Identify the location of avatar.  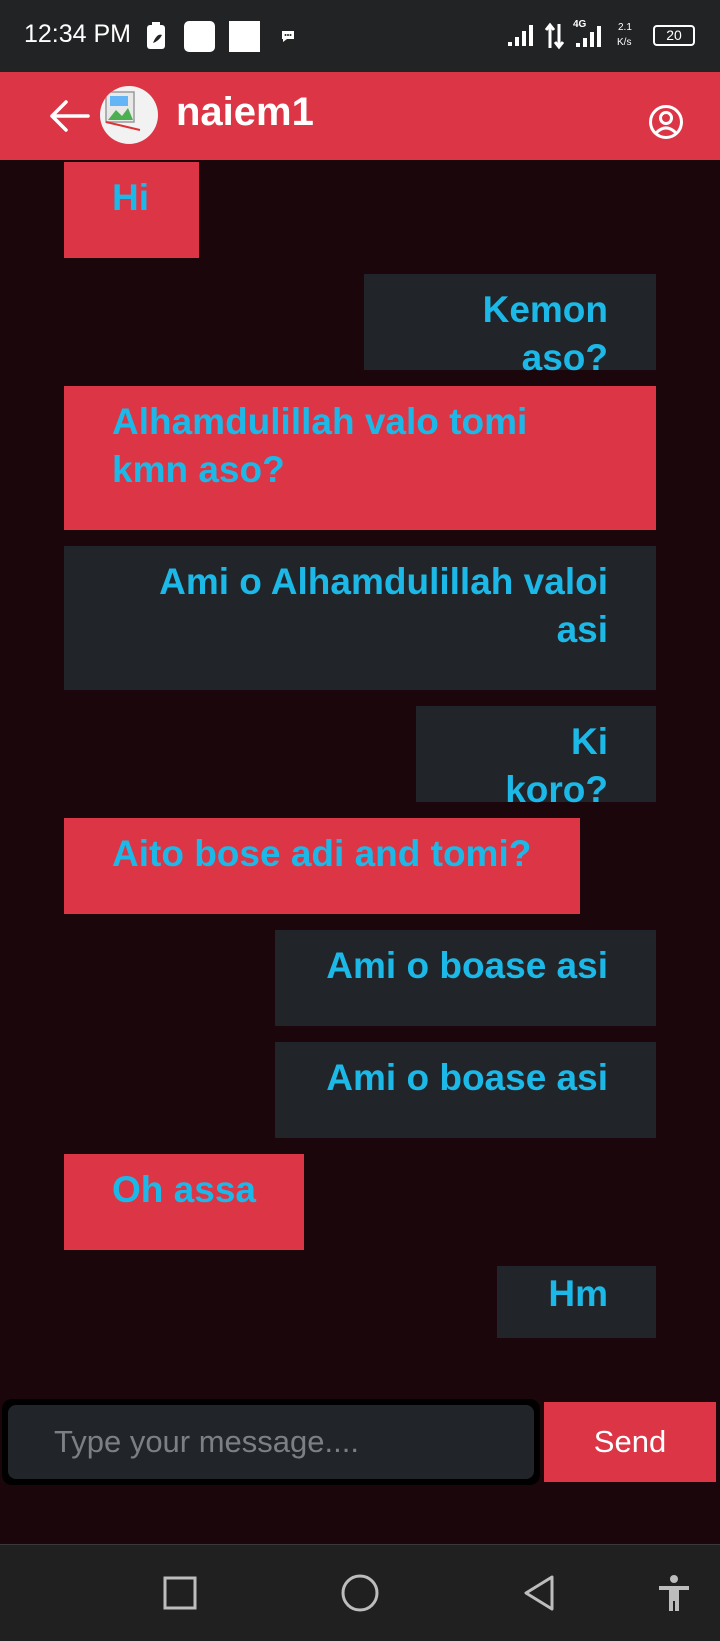
(129, 115).